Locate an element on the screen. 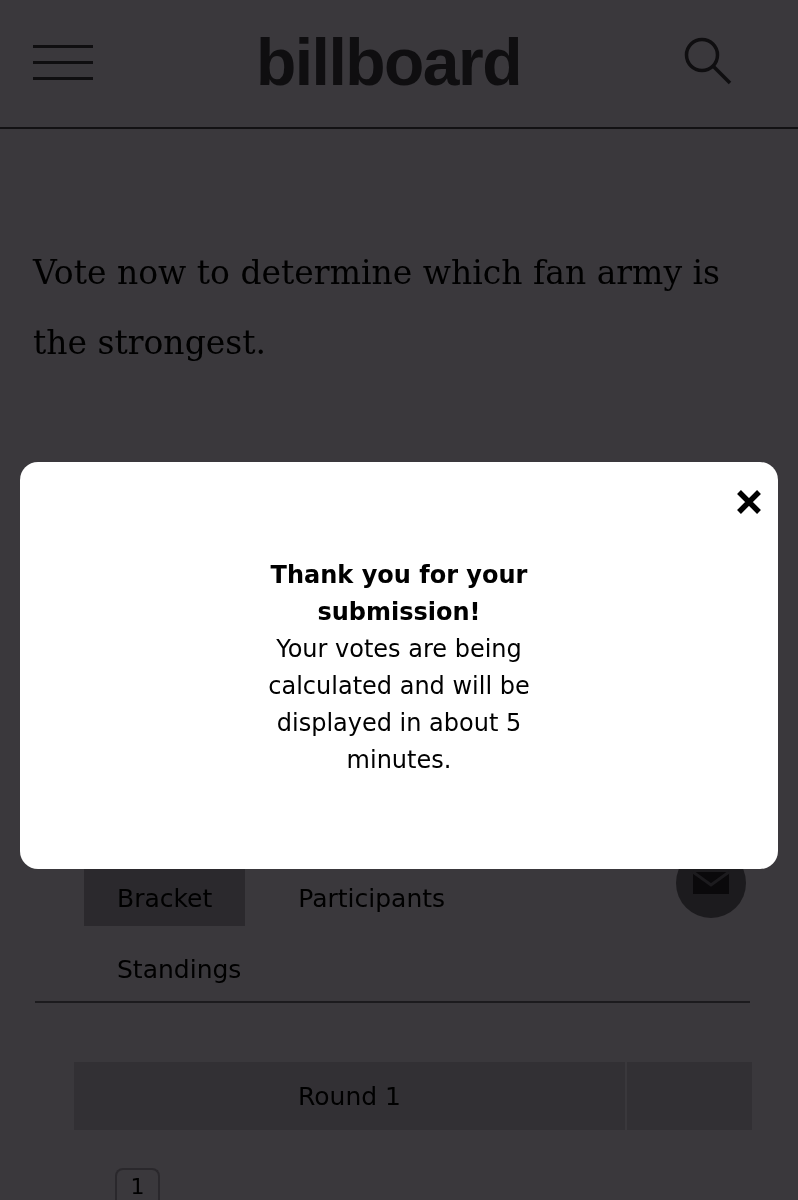  modal-title: Thank you for your submission! is located at coordinates (399, 593).